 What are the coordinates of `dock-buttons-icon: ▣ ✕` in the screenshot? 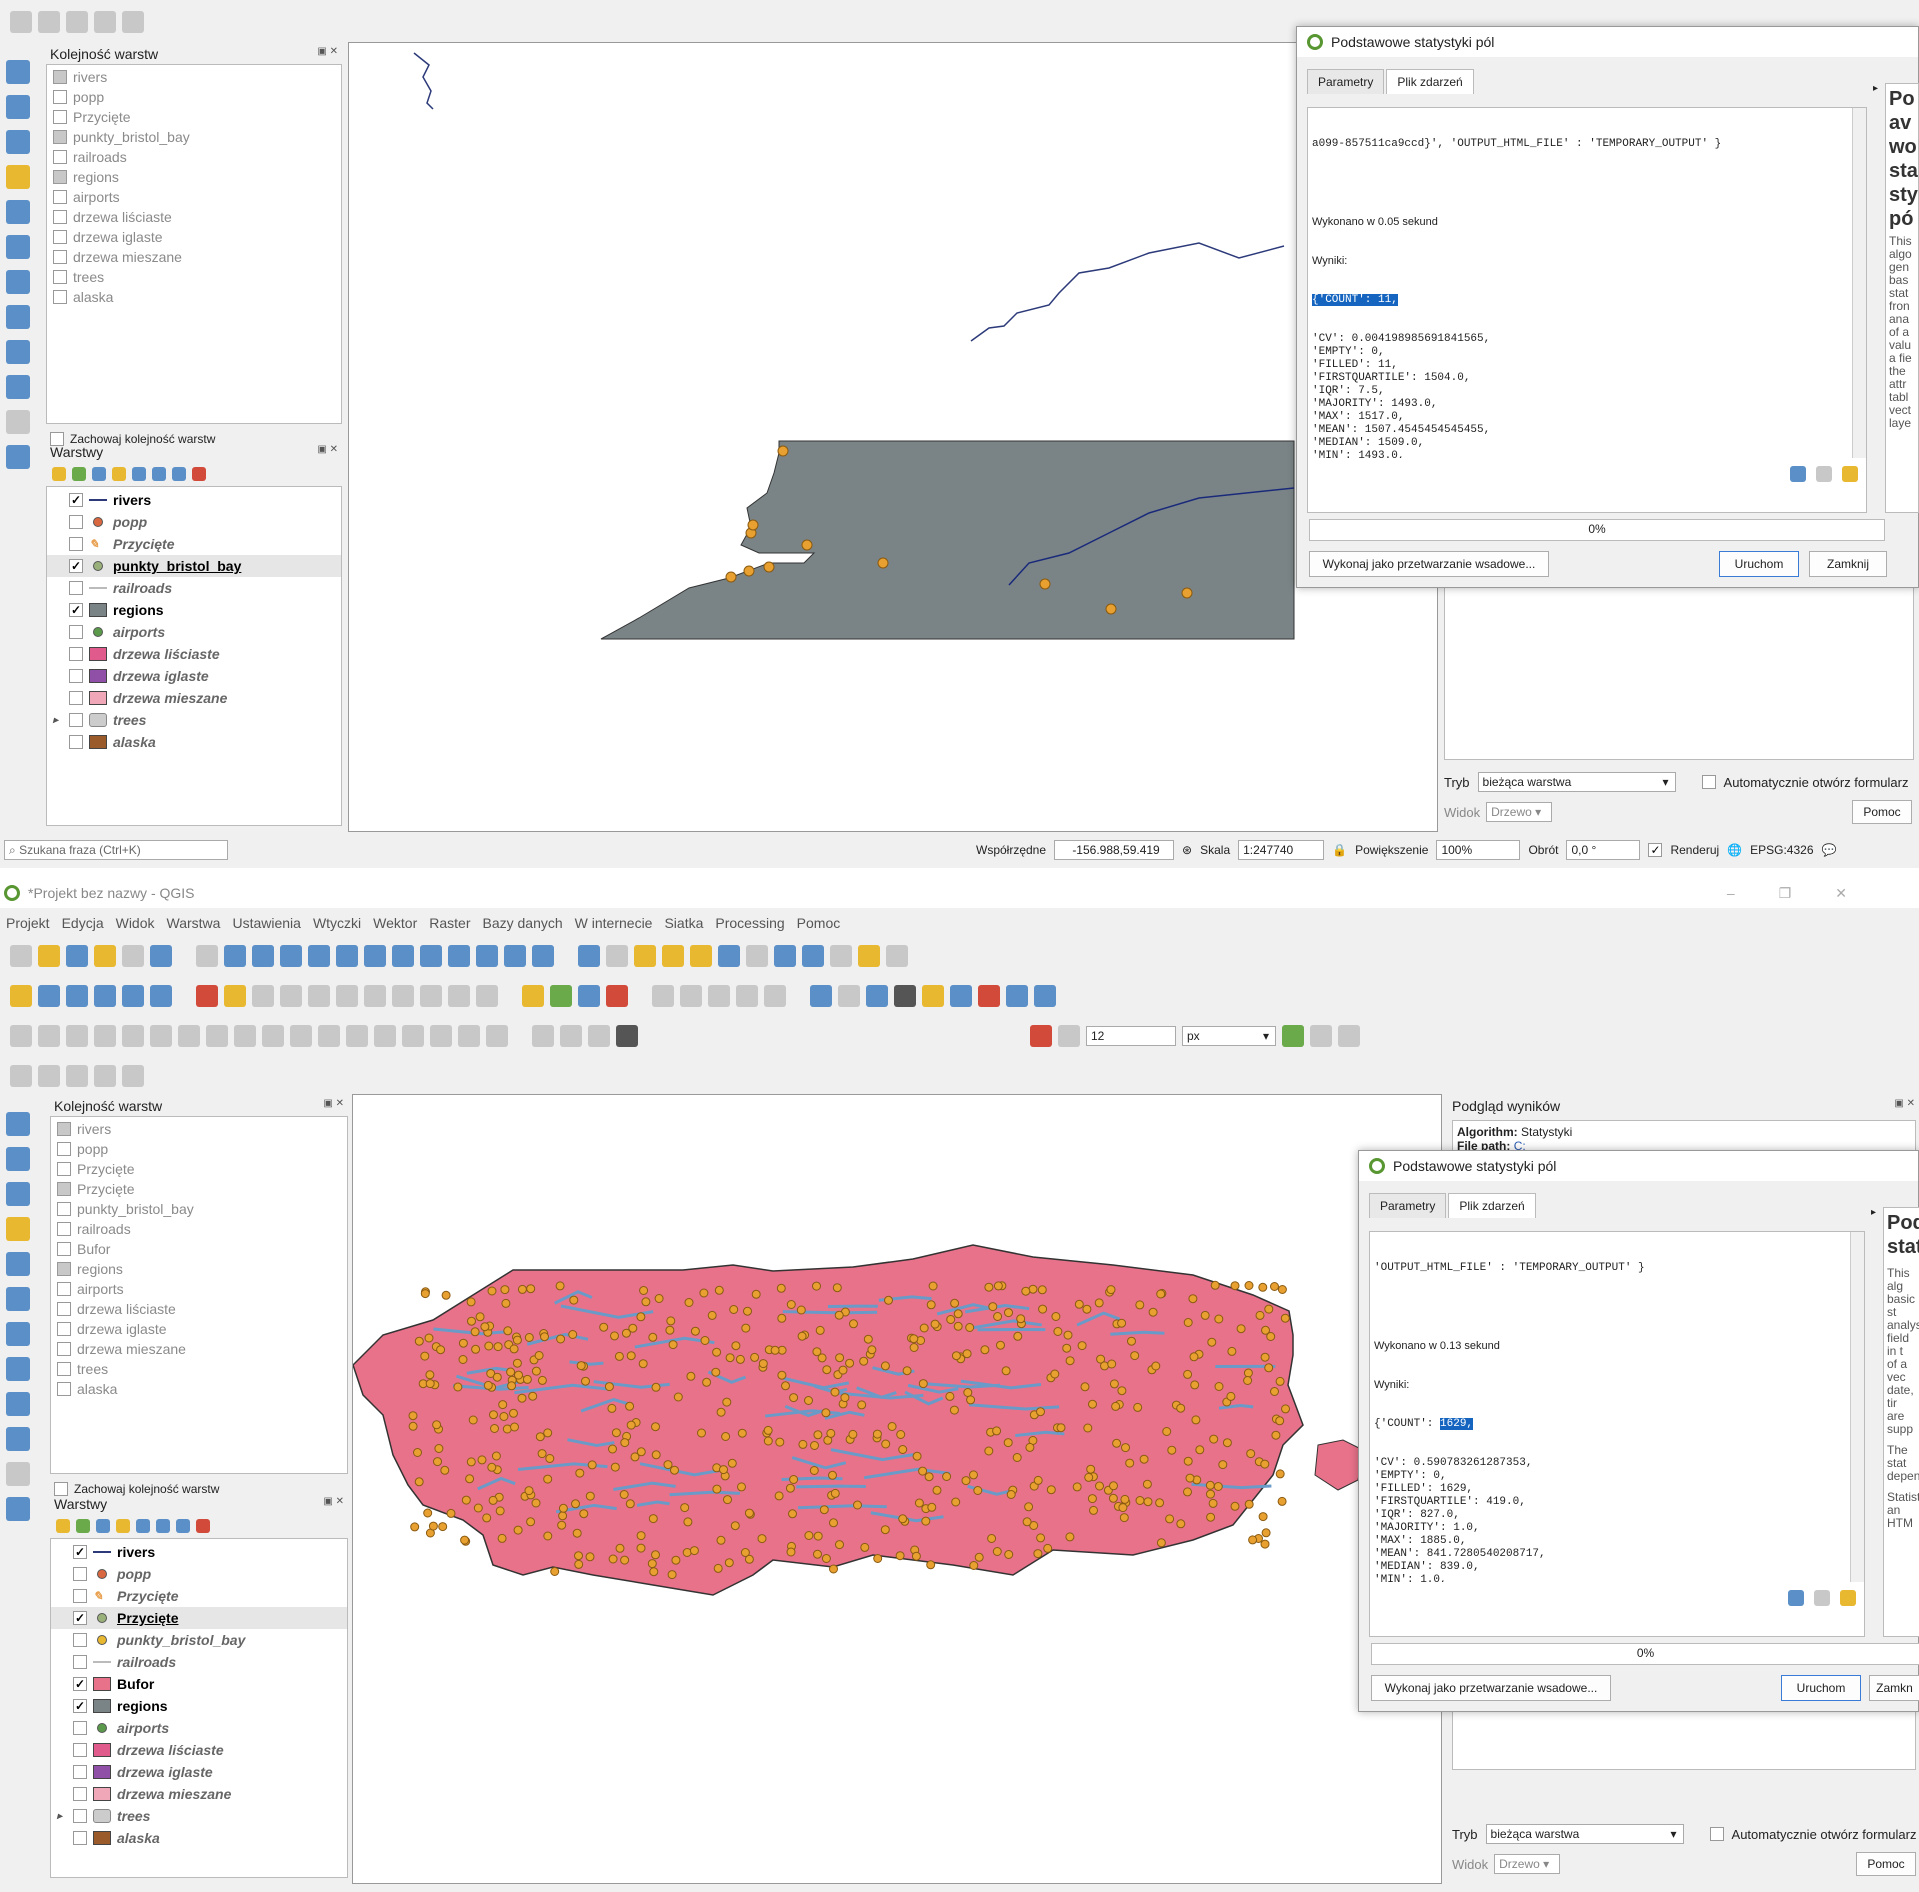 It's located at (1904, 1105).